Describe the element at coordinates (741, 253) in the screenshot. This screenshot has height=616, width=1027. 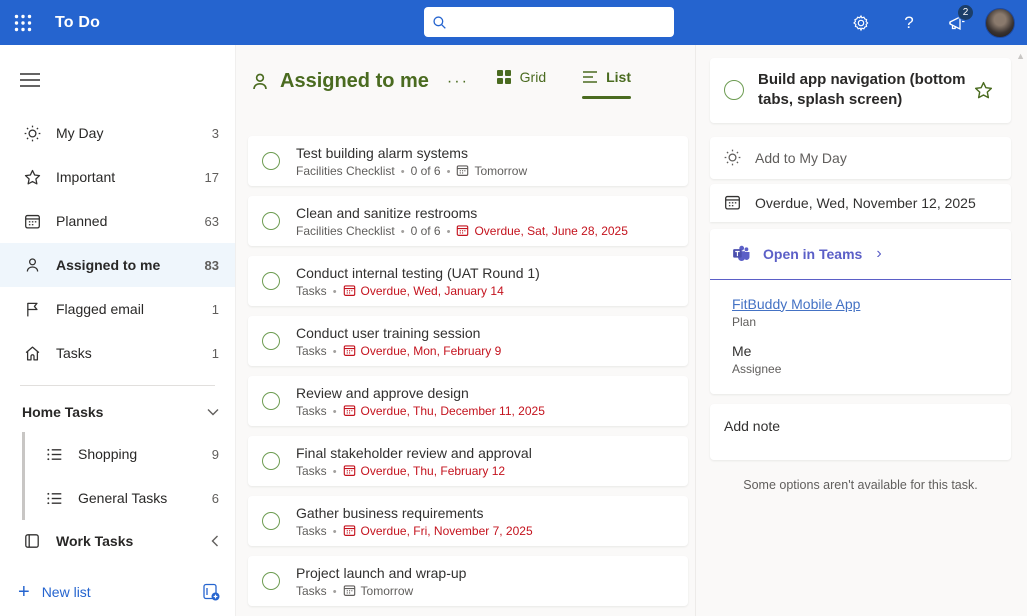
I see `teams-icon` at that location.